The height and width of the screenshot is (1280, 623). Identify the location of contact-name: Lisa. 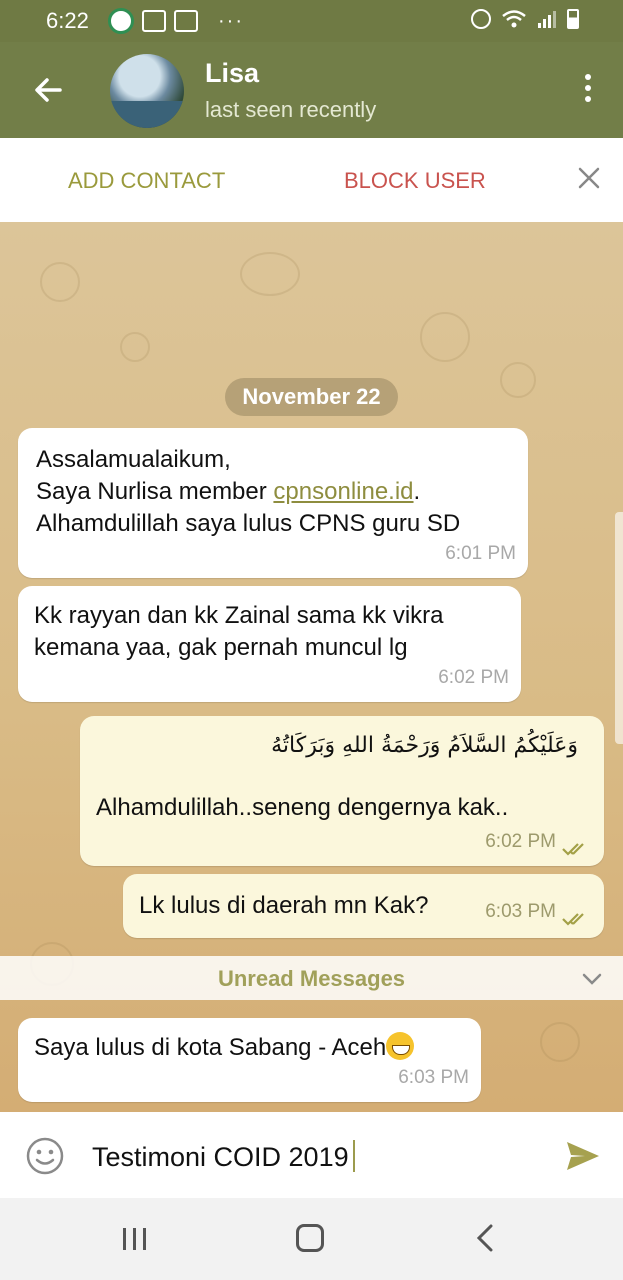
(232, 73).